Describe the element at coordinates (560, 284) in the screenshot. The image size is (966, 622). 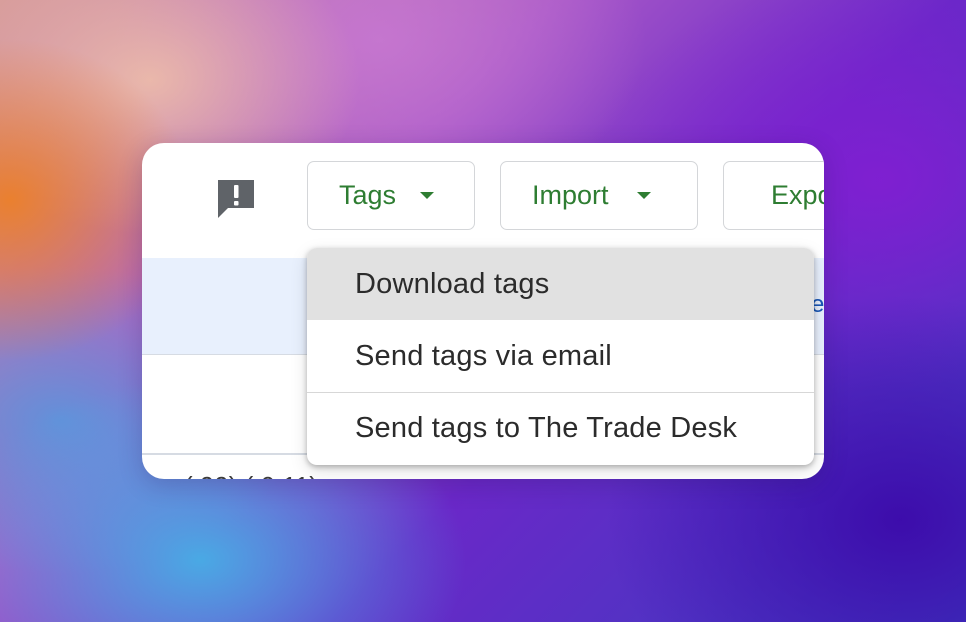
I see `menu-item-download-tags: Download tags` at that location.